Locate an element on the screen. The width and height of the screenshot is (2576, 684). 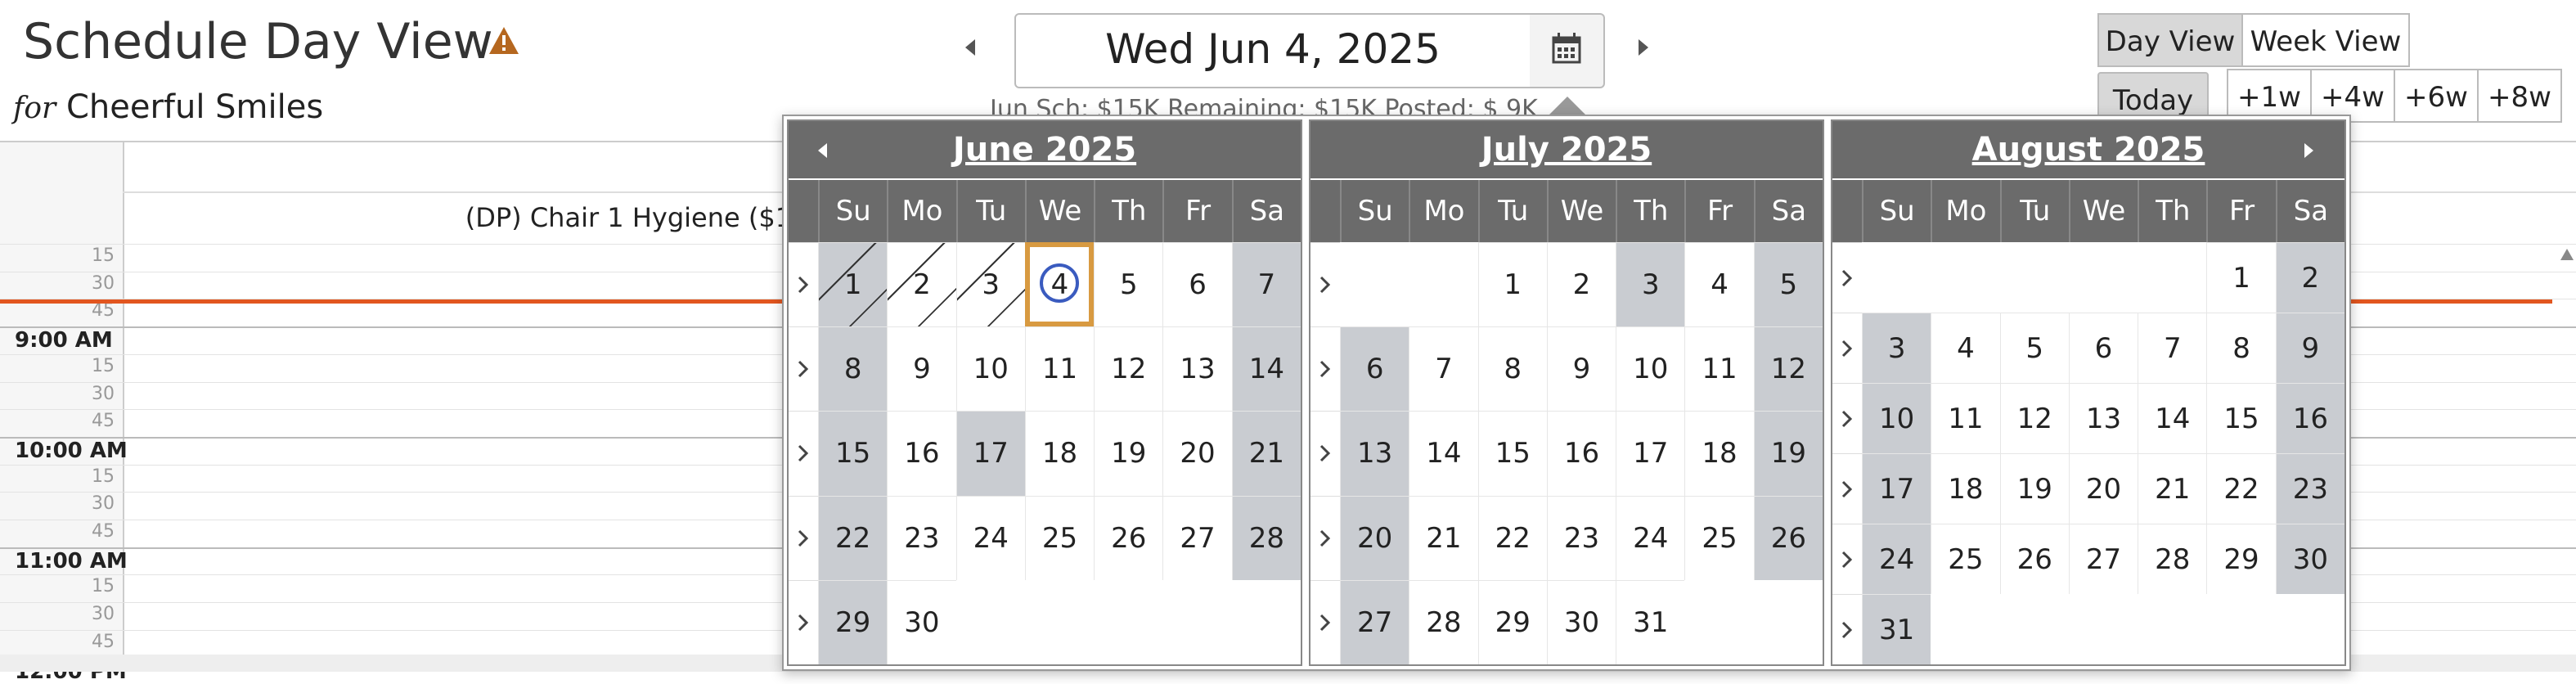
month-title: August 2025 is located at coordinates (2088, 150).